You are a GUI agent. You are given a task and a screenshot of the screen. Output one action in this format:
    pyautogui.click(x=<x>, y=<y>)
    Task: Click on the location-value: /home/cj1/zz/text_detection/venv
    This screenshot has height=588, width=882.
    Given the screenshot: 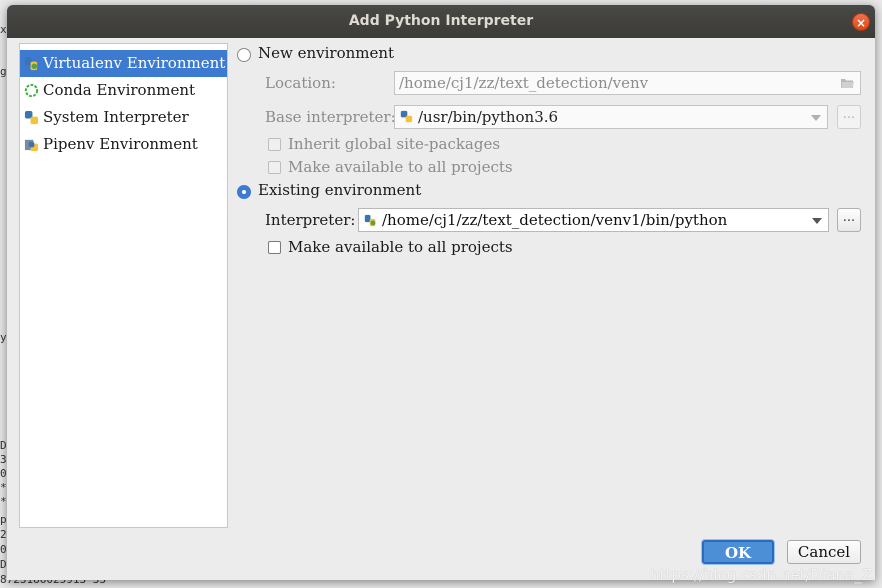 What is the action you would take?
    pyautogui.click(x=524, y=83)
    